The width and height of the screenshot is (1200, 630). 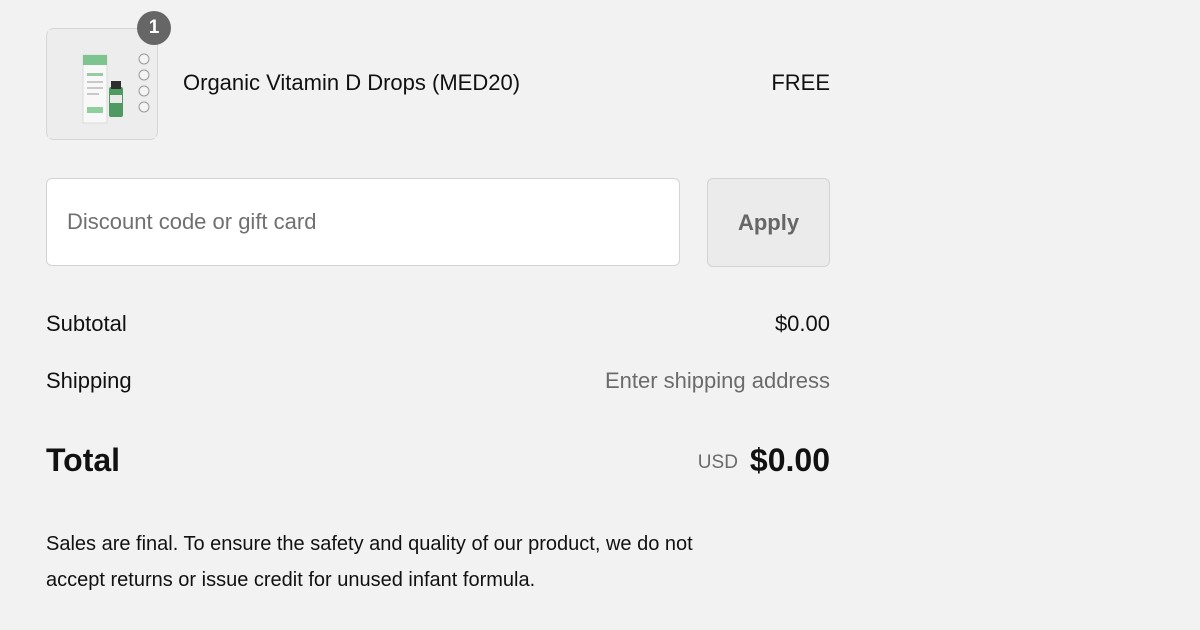 I want to click on total-label: Total, so click(x=83, y=460).